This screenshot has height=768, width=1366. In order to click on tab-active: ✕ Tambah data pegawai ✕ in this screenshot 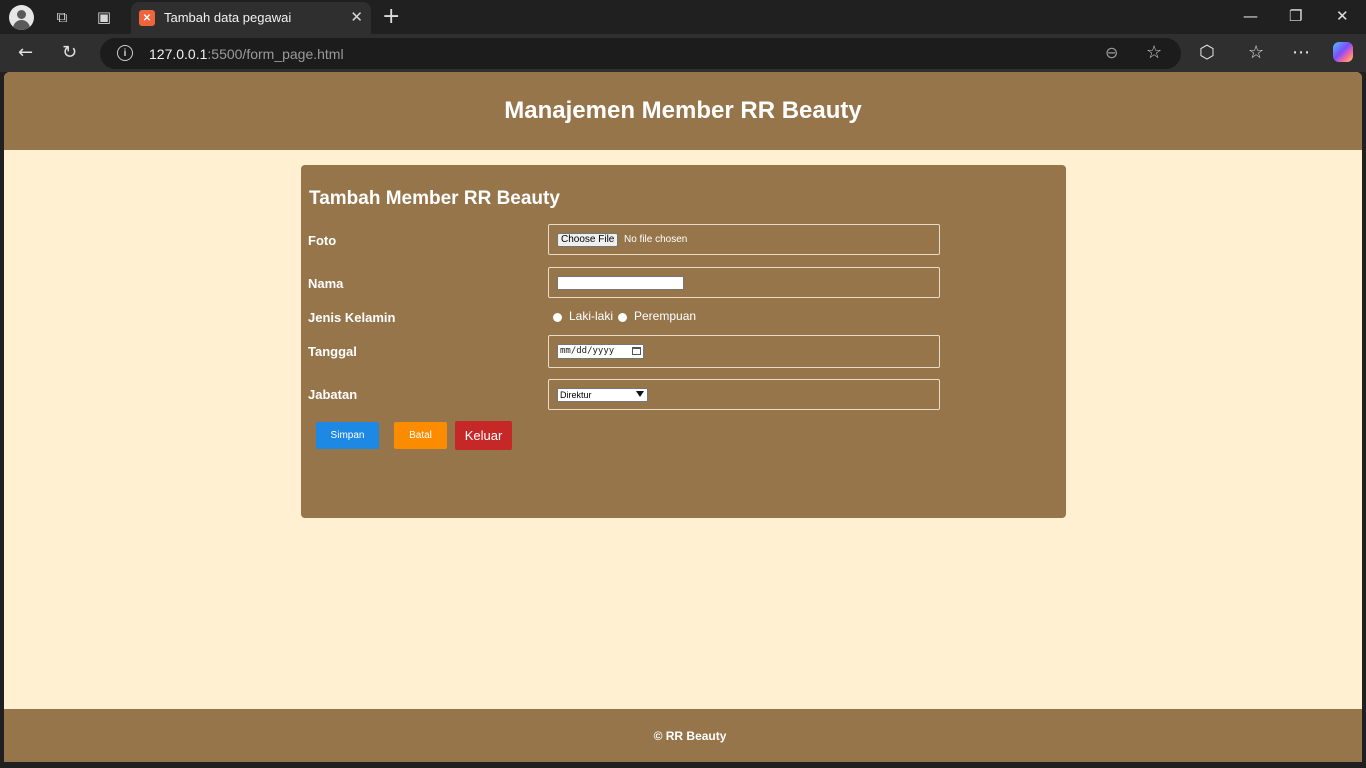, I will do `click(251, 18)`.